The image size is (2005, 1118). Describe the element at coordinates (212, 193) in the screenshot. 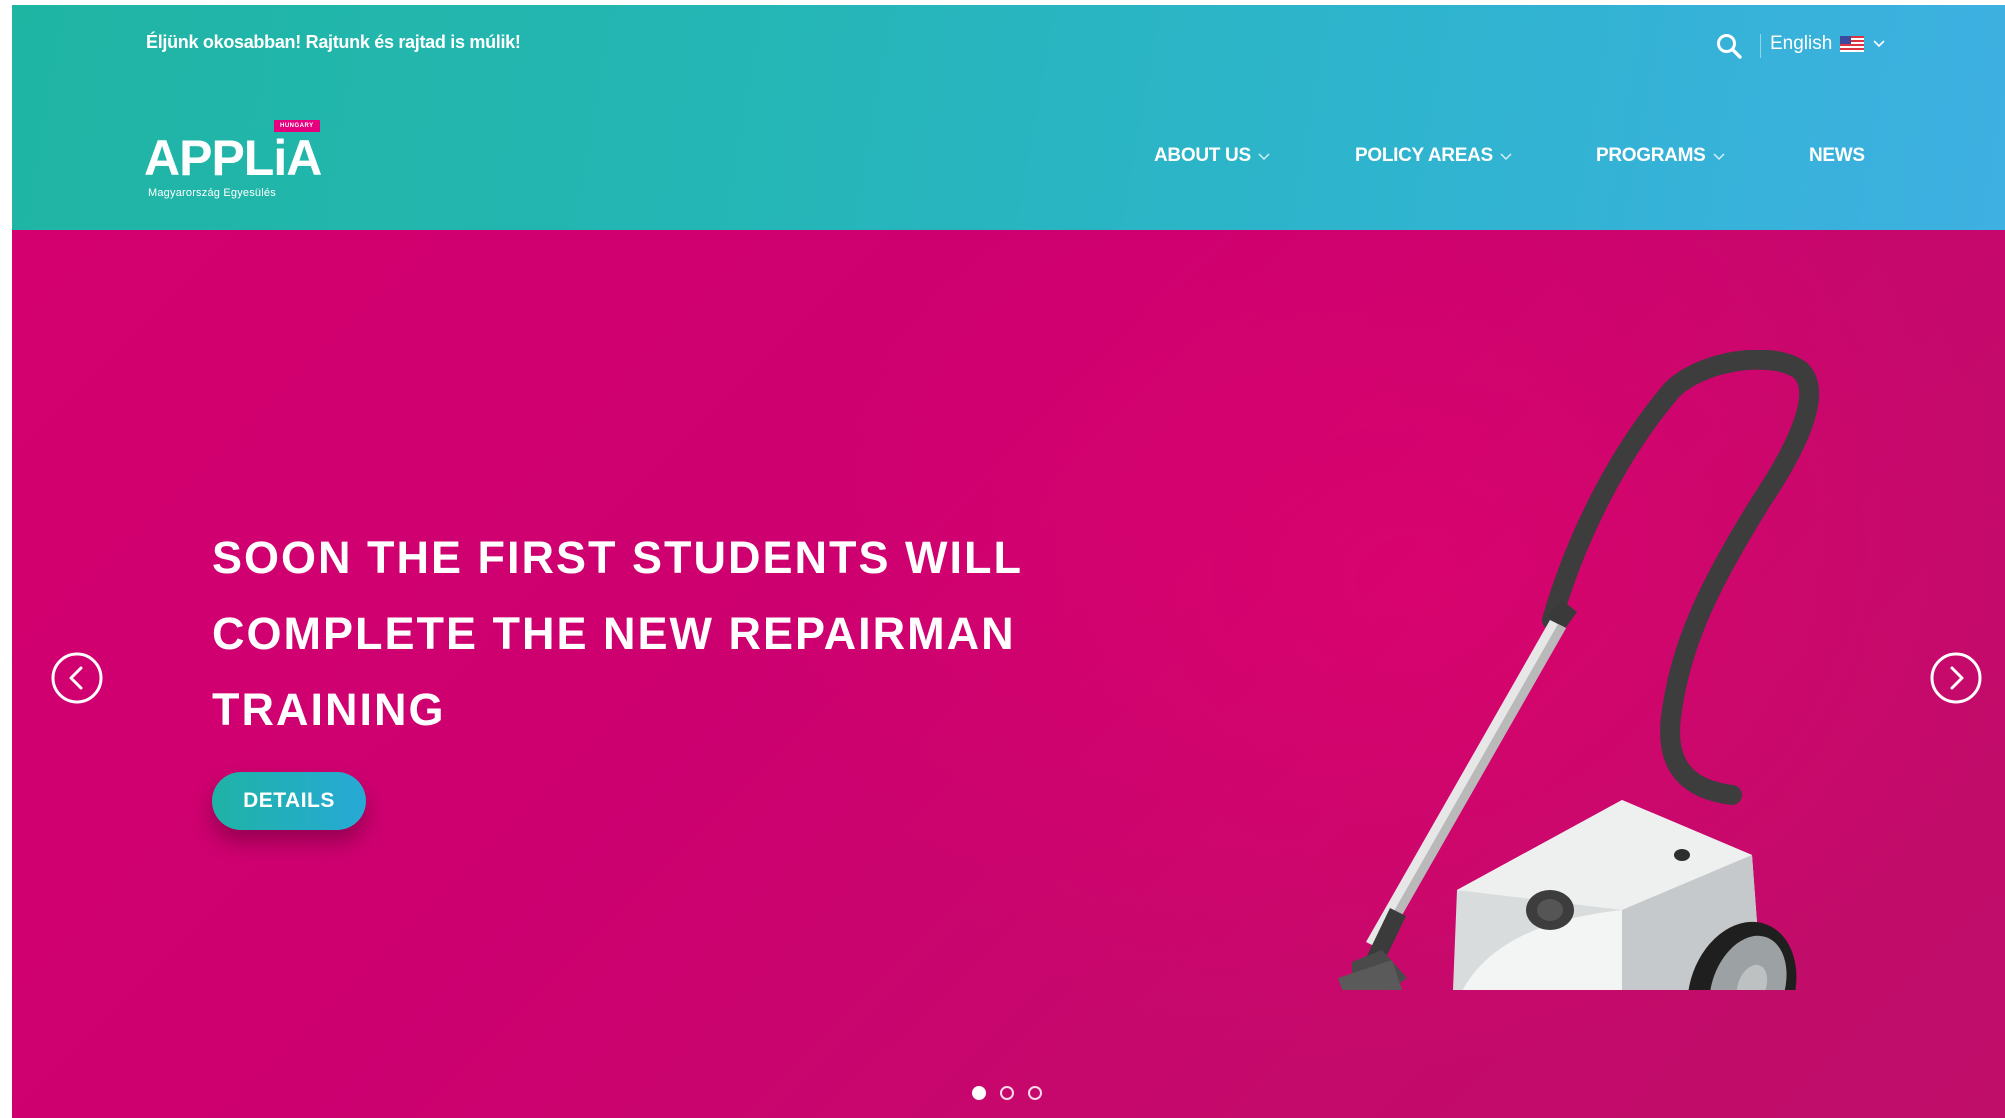

I see `logo-subtitle: Magyarország Egyesülés` at that location.